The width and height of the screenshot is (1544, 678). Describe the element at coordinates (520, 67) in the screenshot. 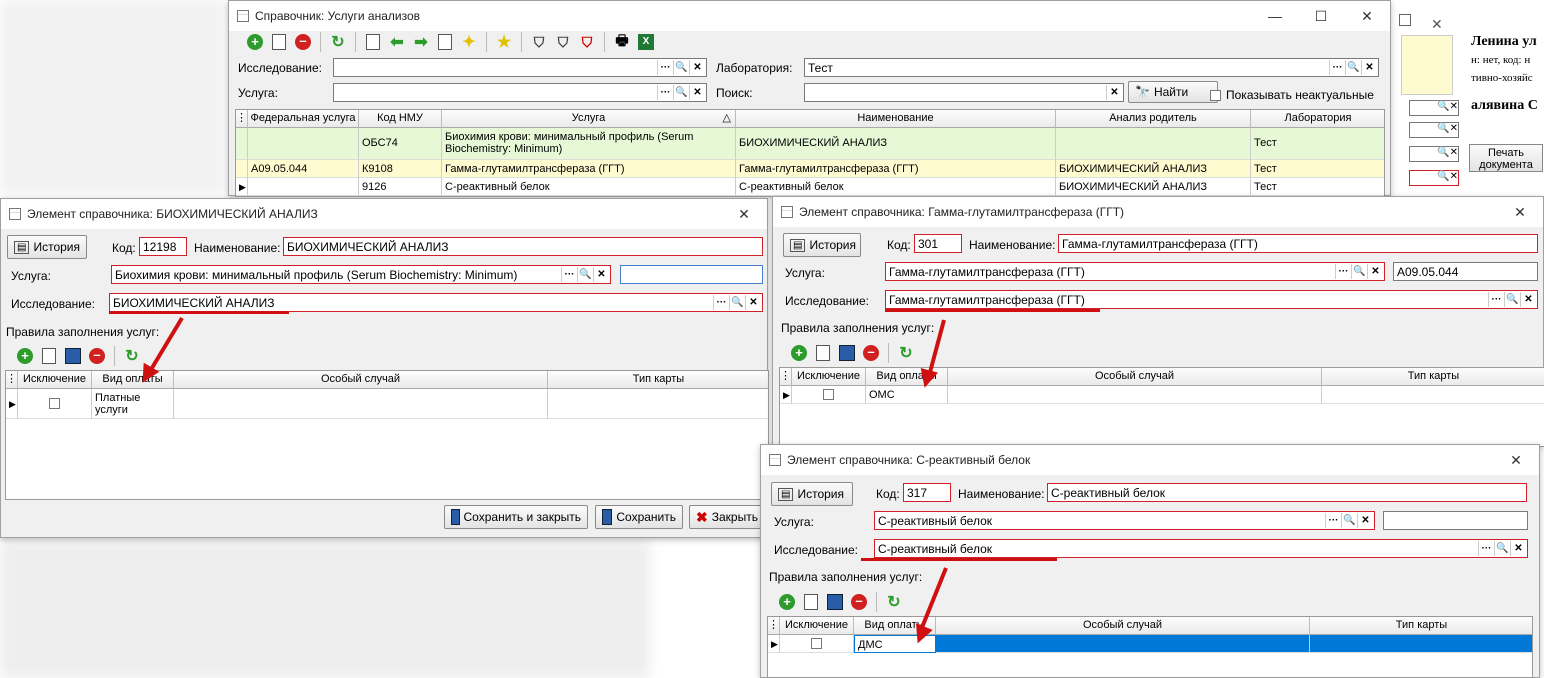

I see `research-input: ··· 🔍 ✕` at that location.